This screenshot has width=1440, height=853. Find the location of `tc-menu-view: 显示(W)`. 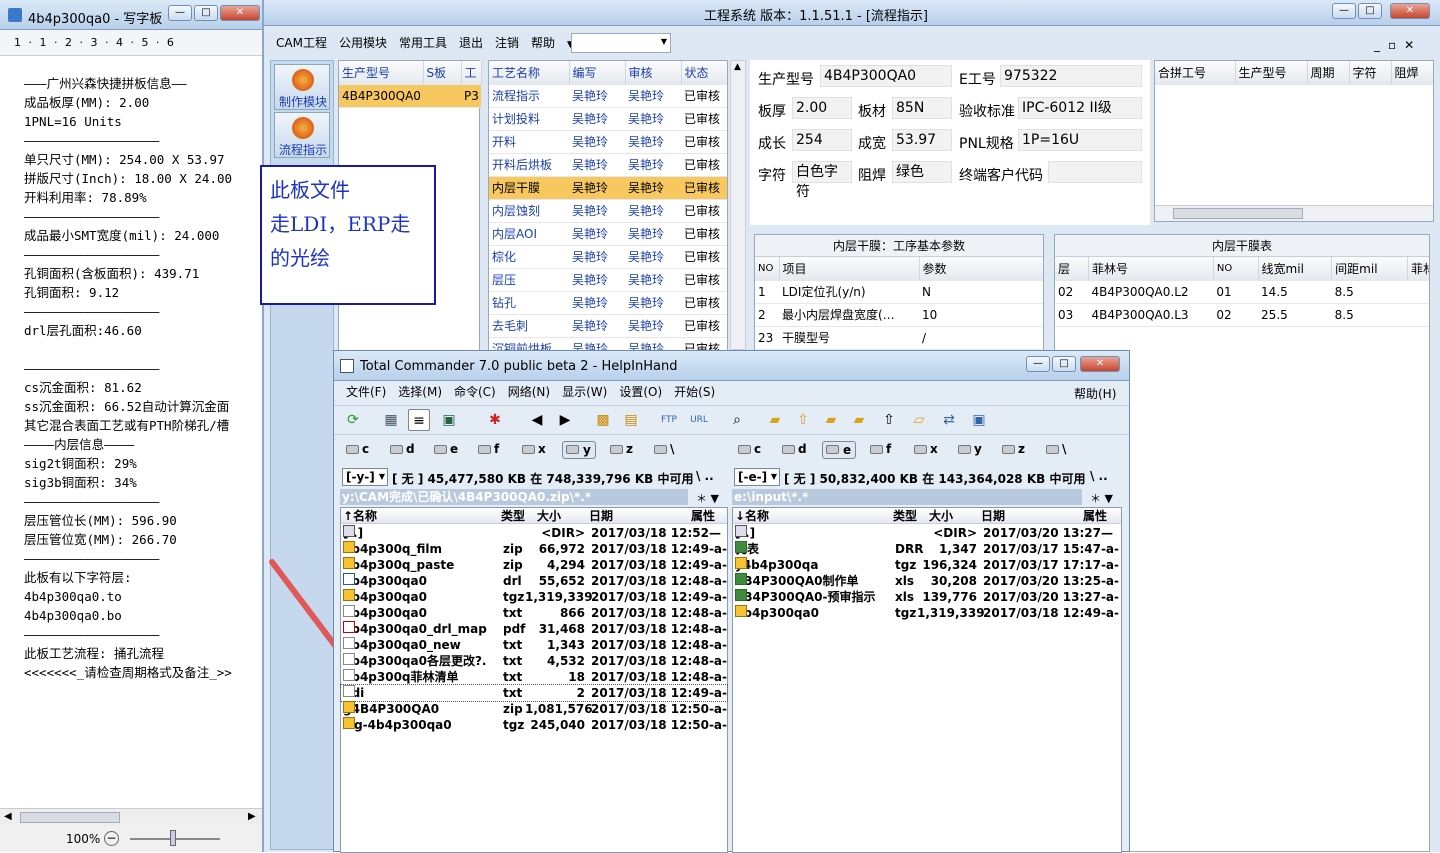

tc-menu-view: 显示(W) is located at coordinates (584, 392).